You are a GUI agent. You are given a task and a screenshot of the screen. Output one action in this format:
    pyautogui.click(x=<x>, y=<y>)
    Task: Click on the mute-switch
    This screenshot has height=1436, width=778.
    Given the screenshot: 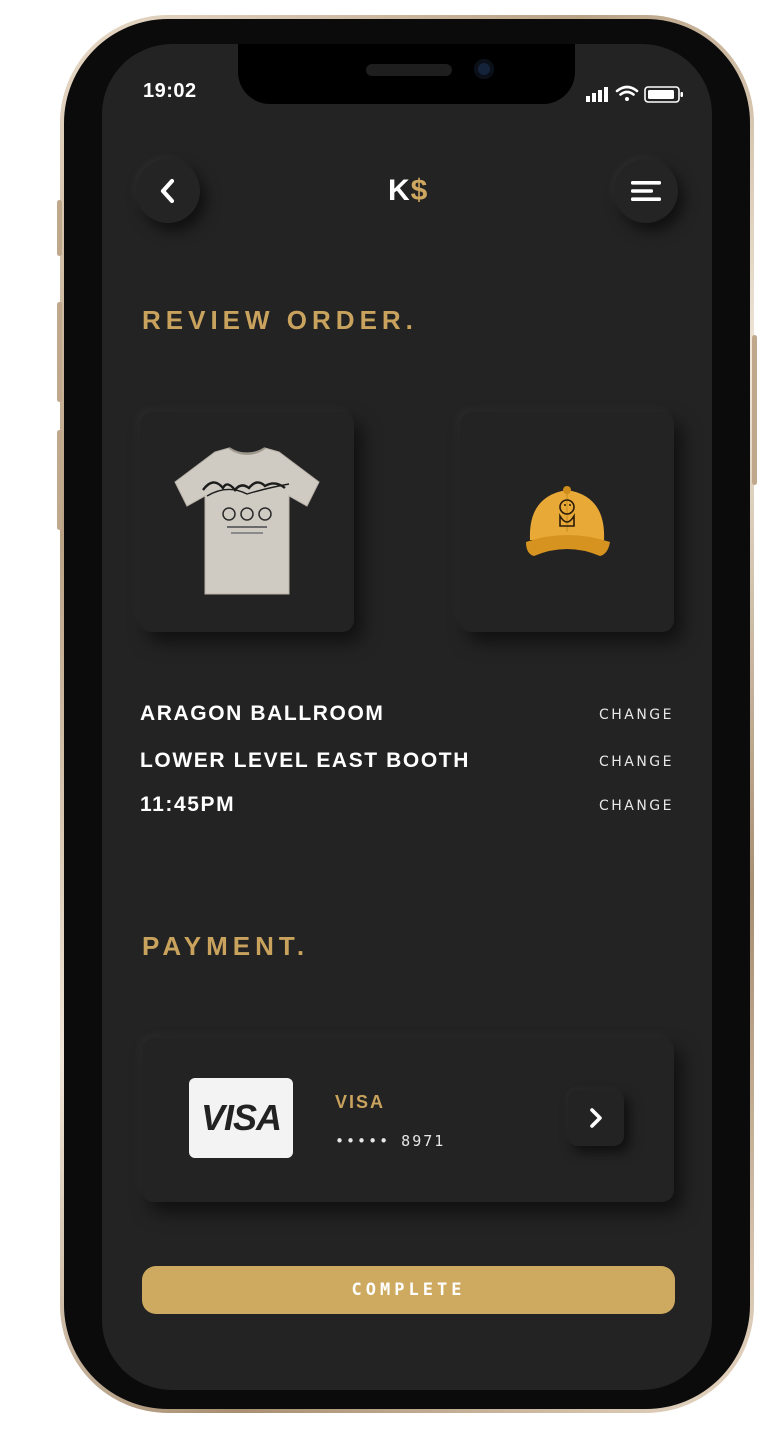 What is the action you would take?
    pyautogui.click(x=59, y=228)
    